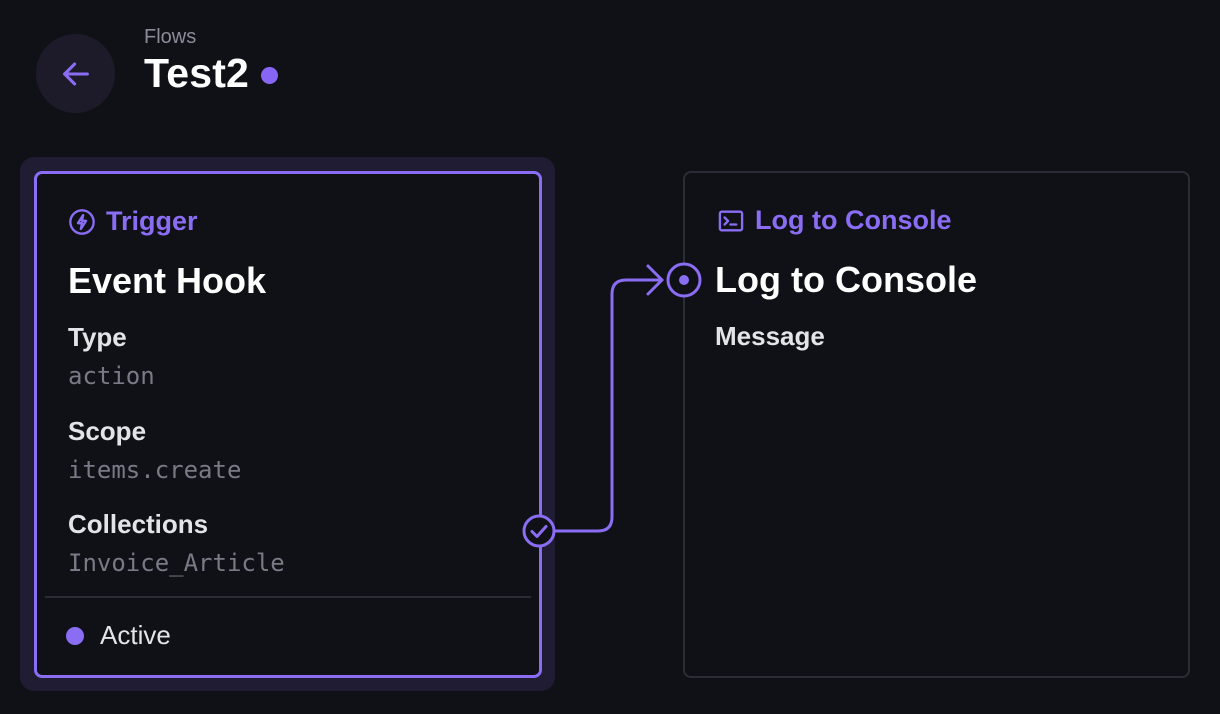 The image size is (1220, 714). I want to click on input-handle, so click(684, 282).